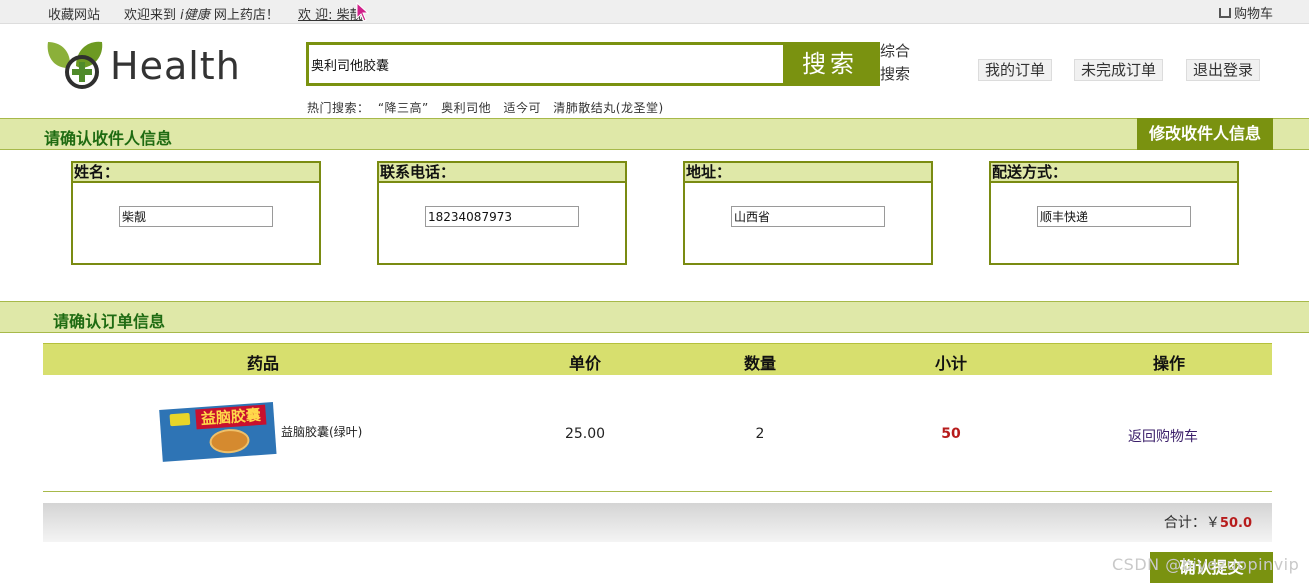  I want to click on order-section-header: 请确认订单信息, so click(654, 317).